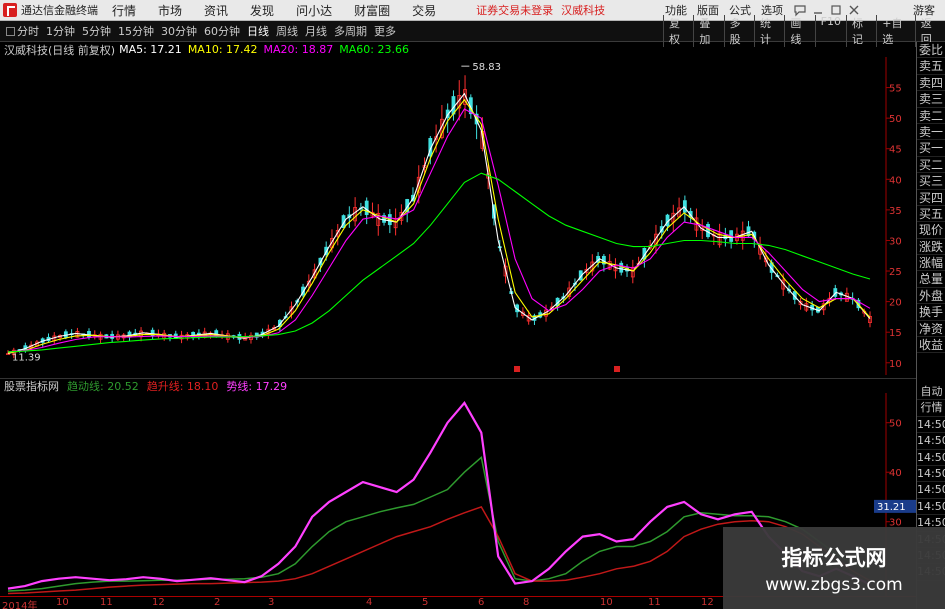 Image resolution: width=945 pixels, height=609 pixels. Describe the element at coordinates (257, 386) in the screenshot. I see `indicator-power-value: 势线: 17.29` at that location.